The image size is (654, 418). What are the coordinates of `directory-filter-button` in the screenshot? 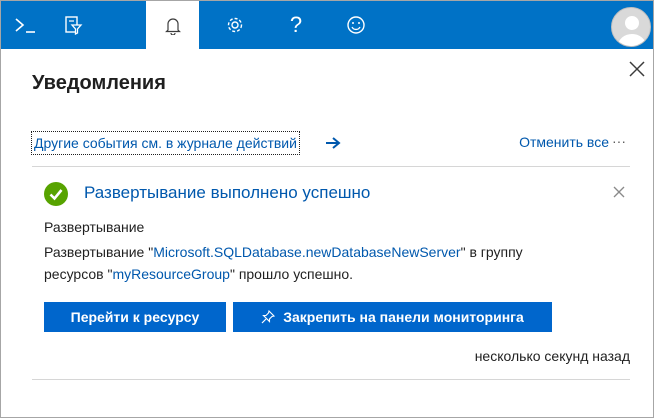 It's located at (73, 25).